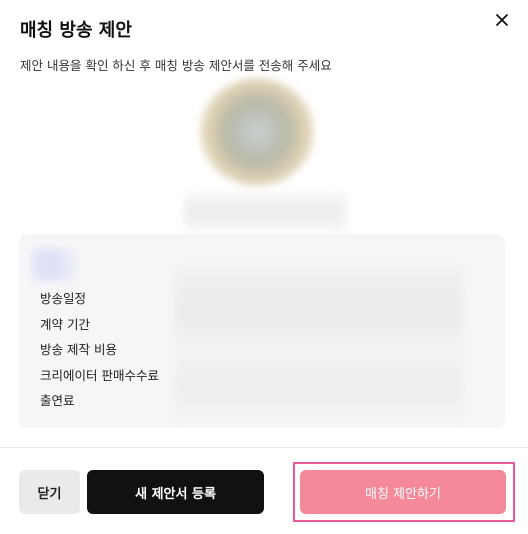 This screenshot has height=534, width=528. I want to click on creator-name-blurred, so click(265, 212).